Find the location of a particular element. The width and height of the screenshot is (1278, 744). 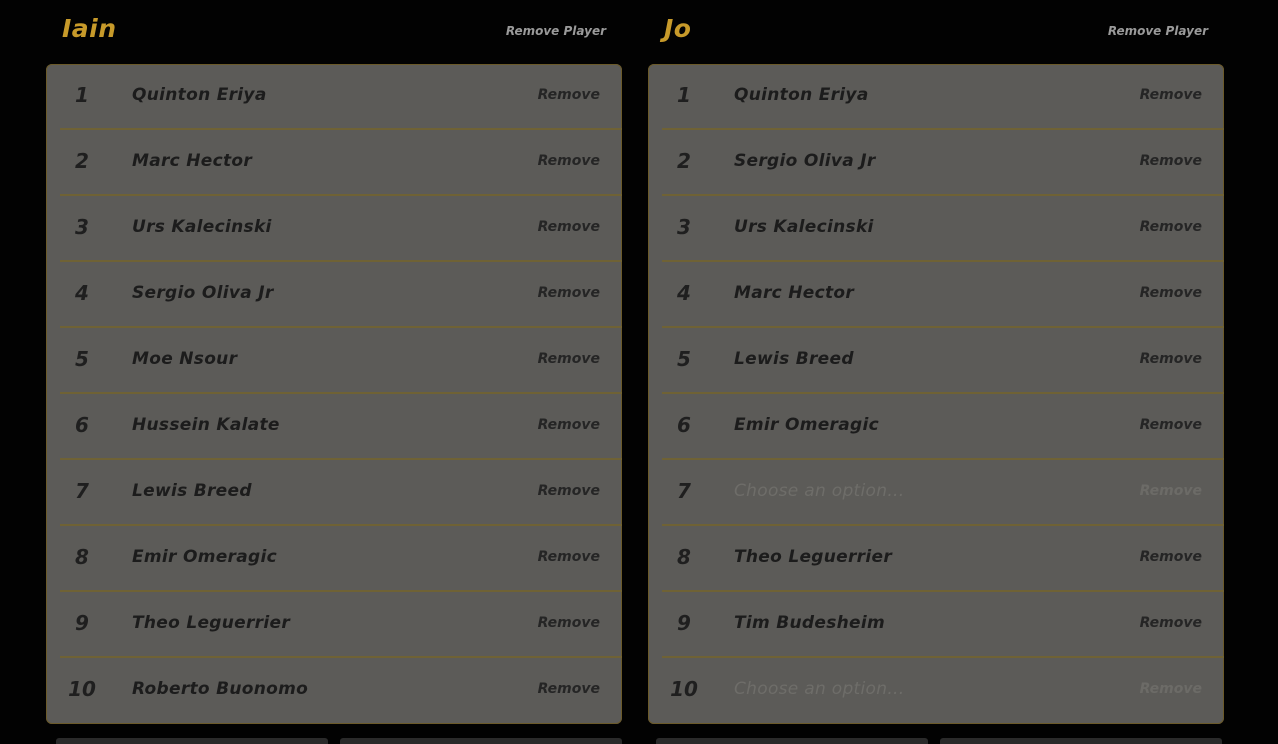

ranking-row: 9 Theo Leguerrier Remove is located at coordinates (334, 625).